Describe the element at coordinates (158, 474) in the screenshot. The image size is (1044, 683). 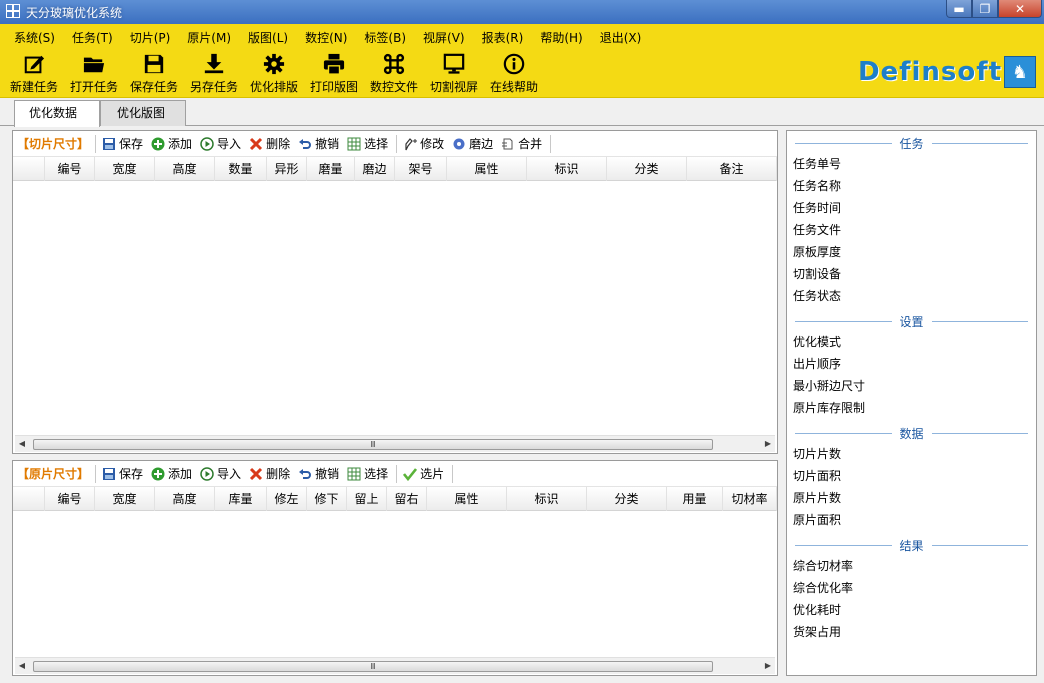
I see `add-icon` at that location.